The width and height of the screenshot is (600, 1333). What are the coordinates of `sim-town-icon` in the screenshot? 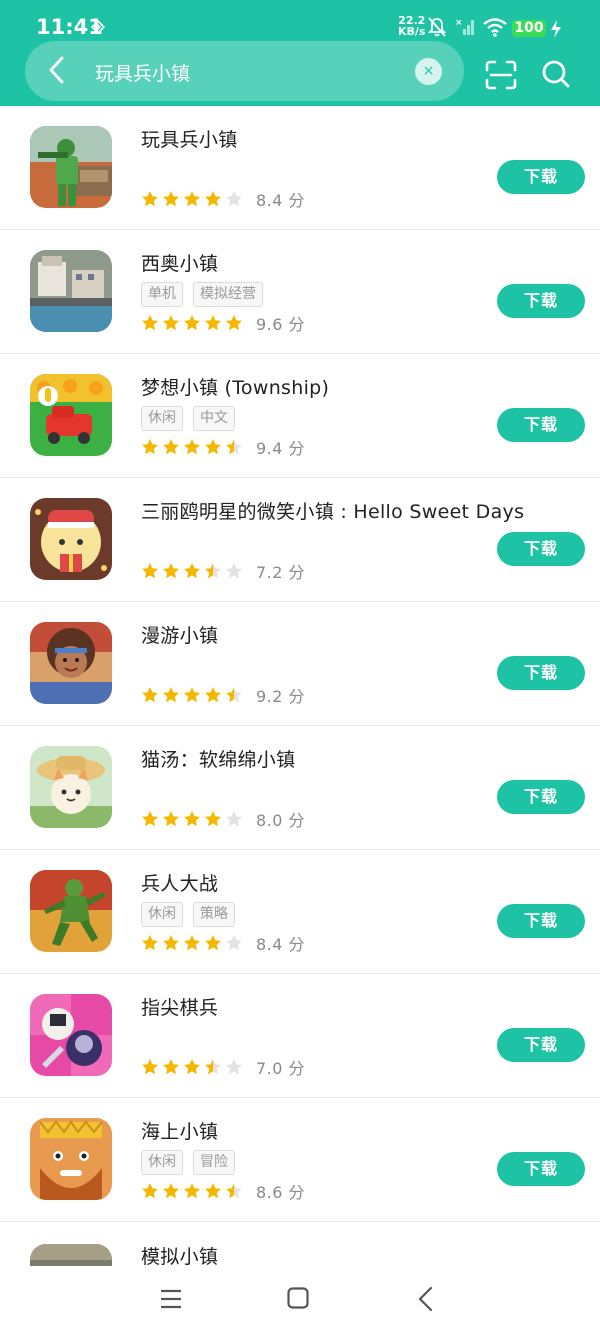 It's located at (71, 1255).